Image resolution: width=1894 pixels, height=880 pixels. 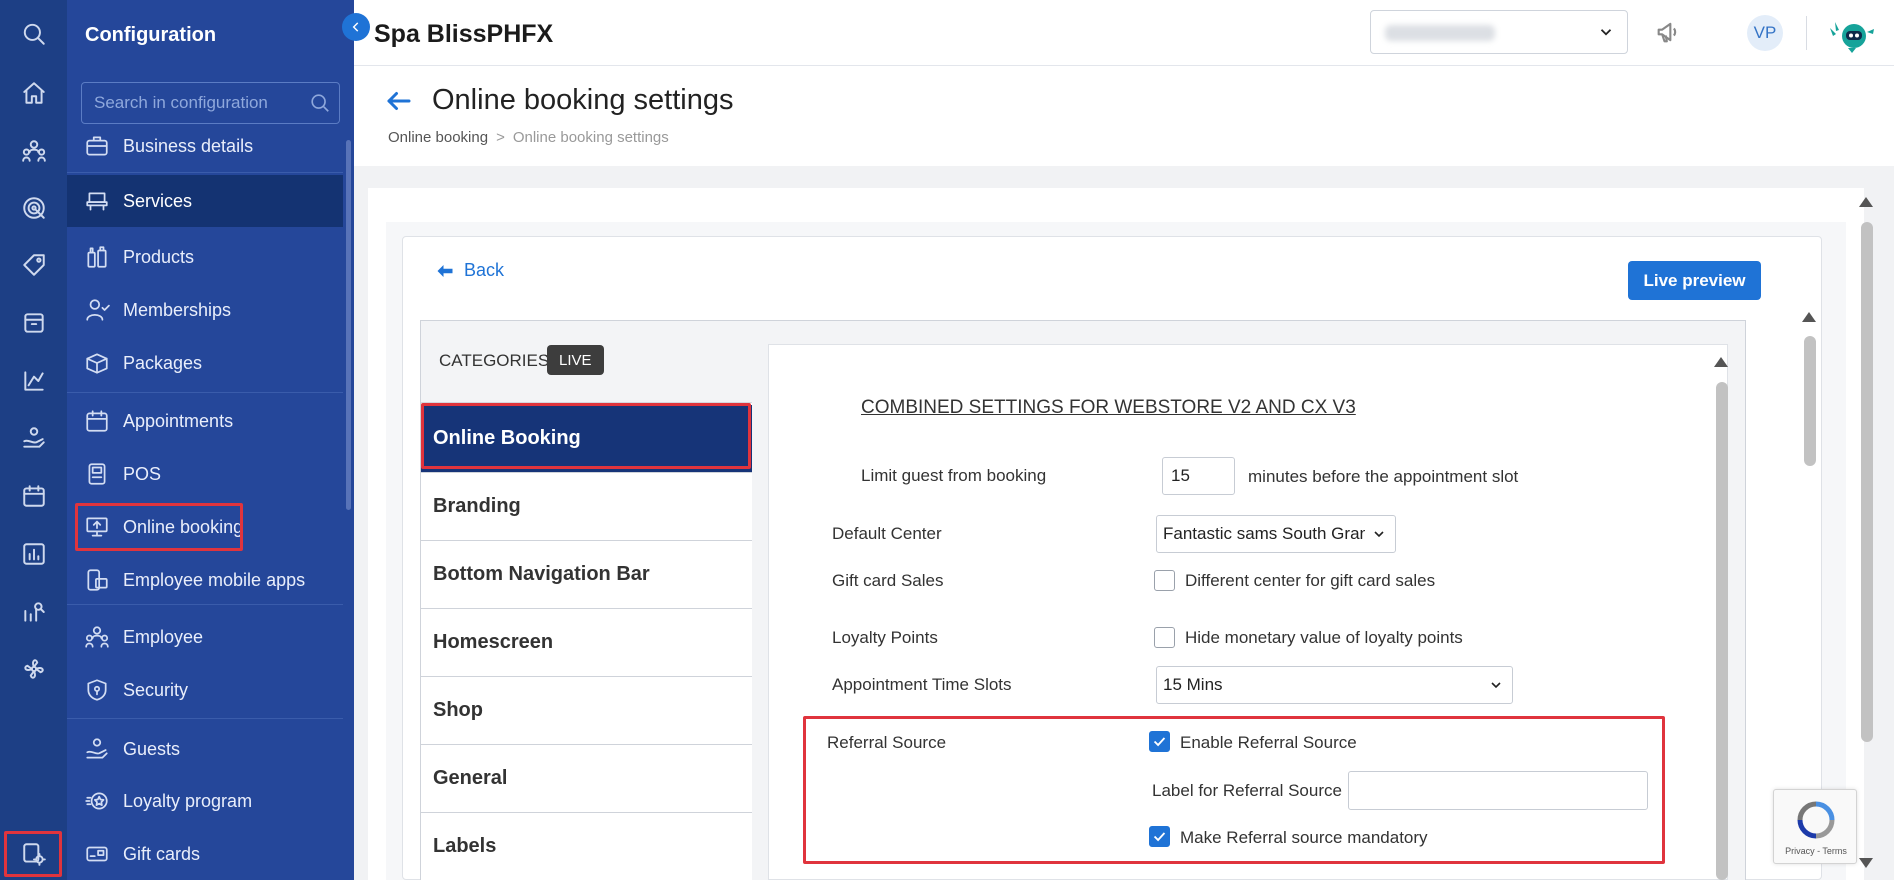 What do you see at coordinates (575, 360) in the screenshot?
I see `live-badge: LIVE` at bounding box center [575, 360].